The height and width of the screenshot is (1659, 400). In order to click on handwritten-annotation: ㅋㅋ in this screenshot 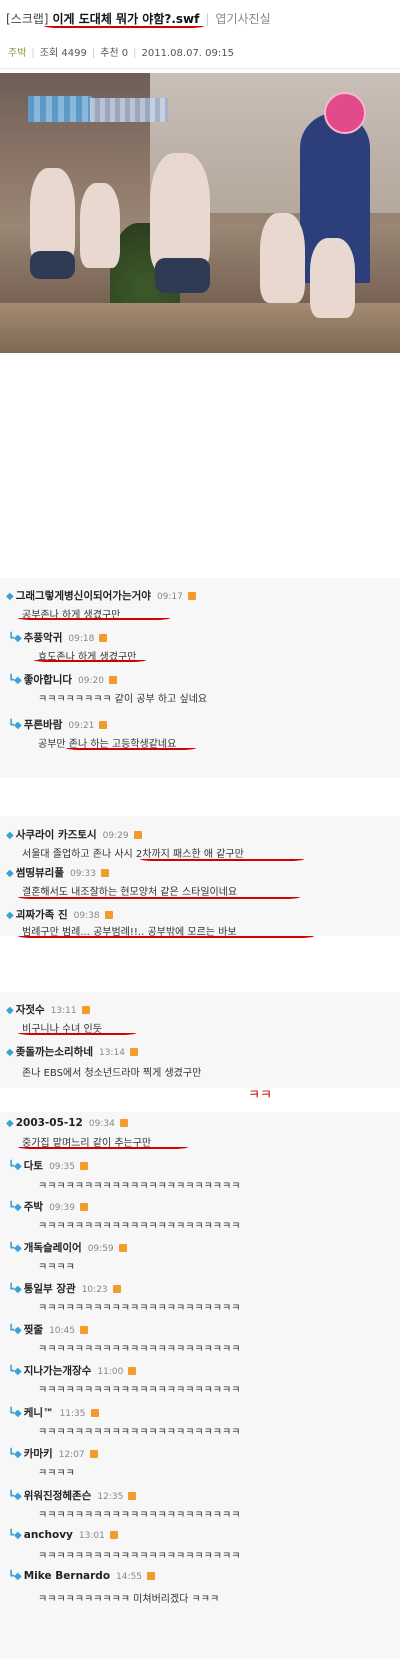, I will do `click(260, 1095)`.